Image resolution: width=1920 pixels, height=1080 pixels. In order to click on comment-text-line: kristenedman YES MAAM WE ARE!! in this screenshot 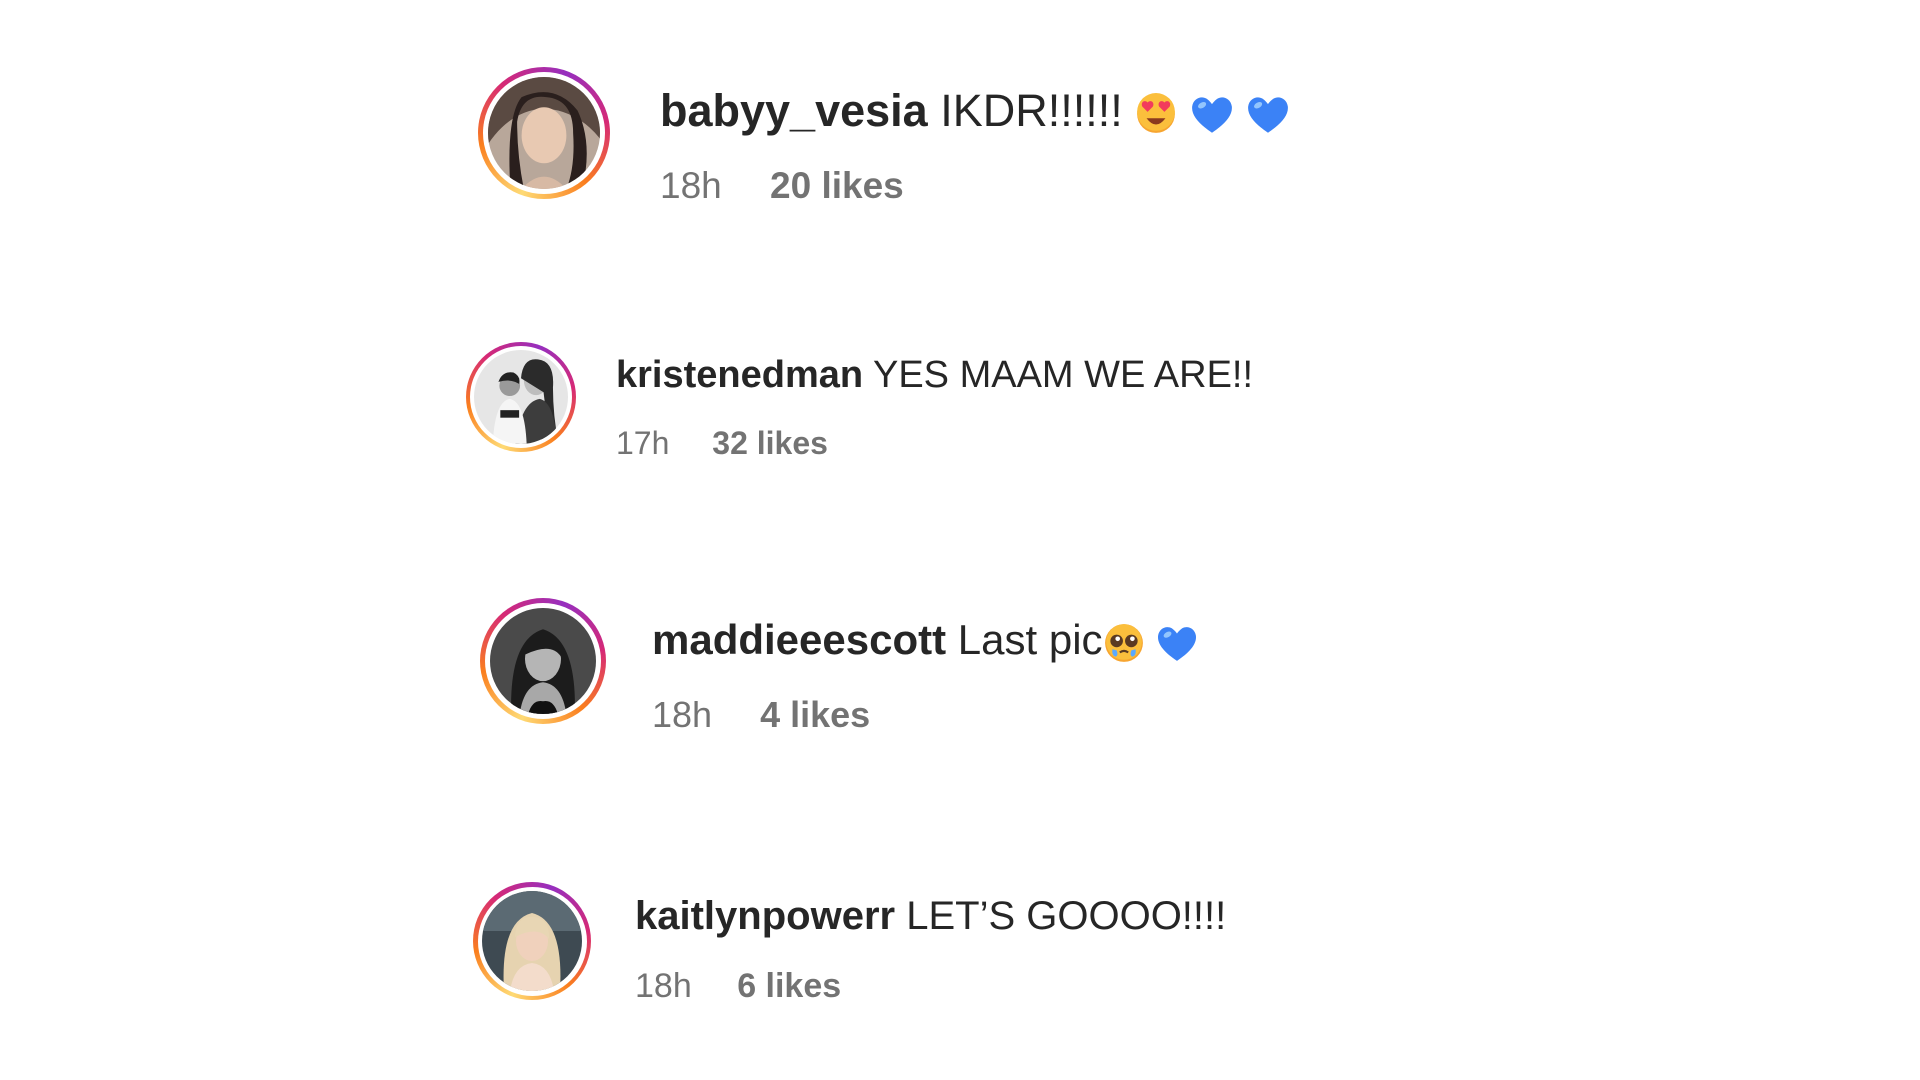, I will do `click(934, 375)`.